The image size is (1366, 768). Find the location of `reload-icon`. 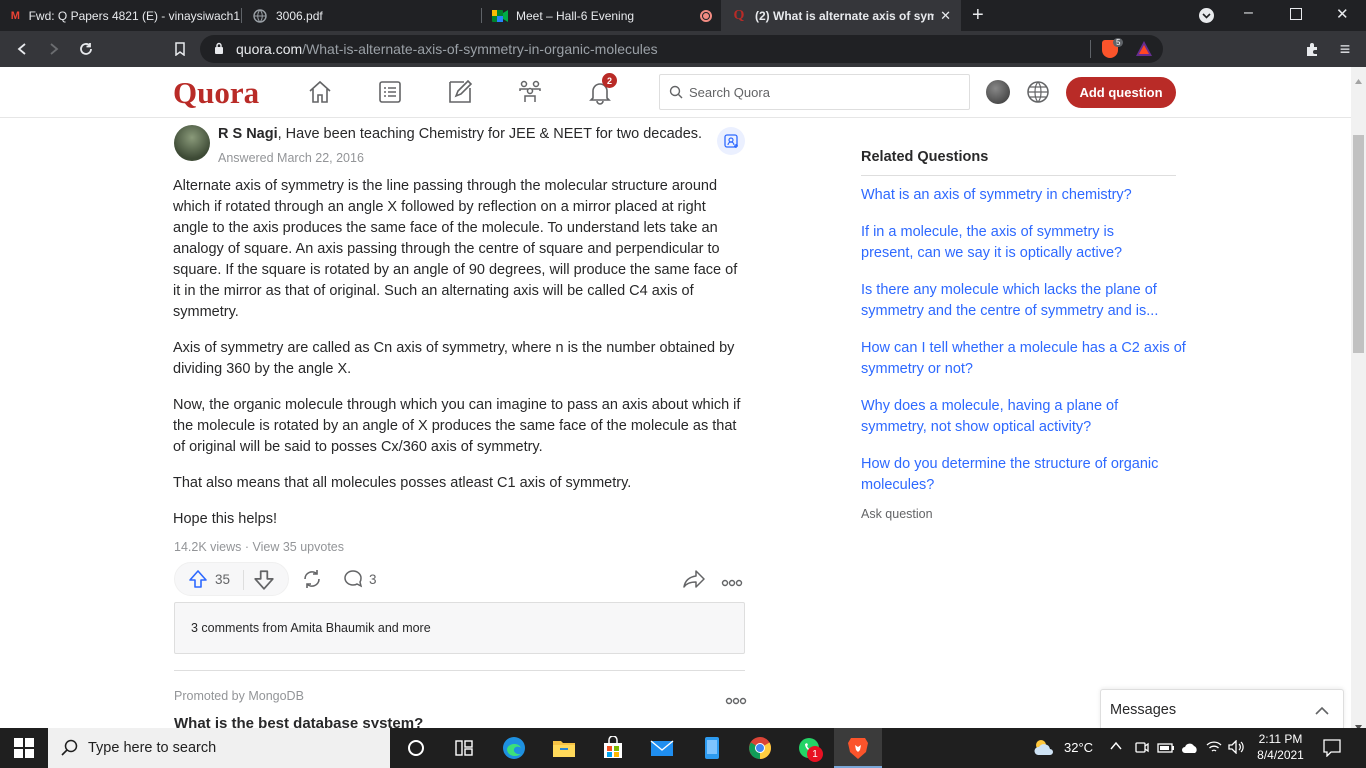

reload-icon is located at coordinates (86, 49).